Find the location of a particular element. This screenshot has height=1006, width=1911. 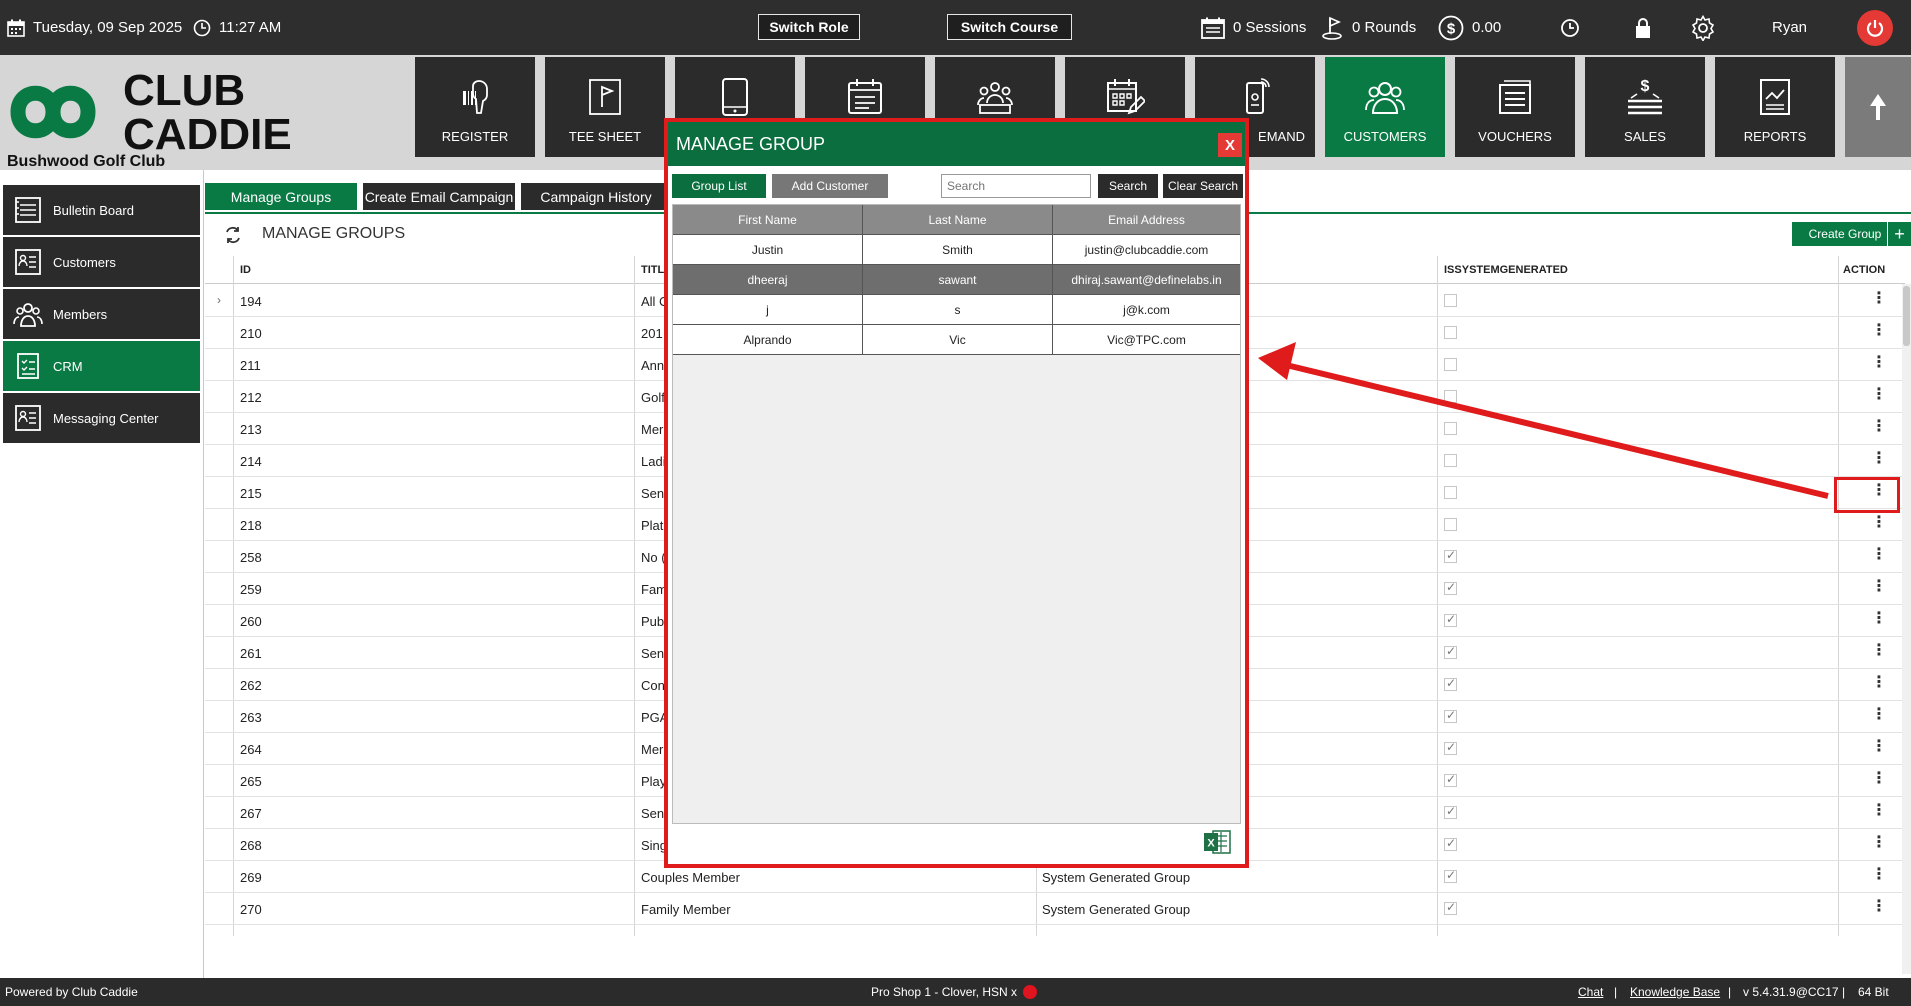

cash-balance: $ 0.00 is located at coordinates (1469, 27).